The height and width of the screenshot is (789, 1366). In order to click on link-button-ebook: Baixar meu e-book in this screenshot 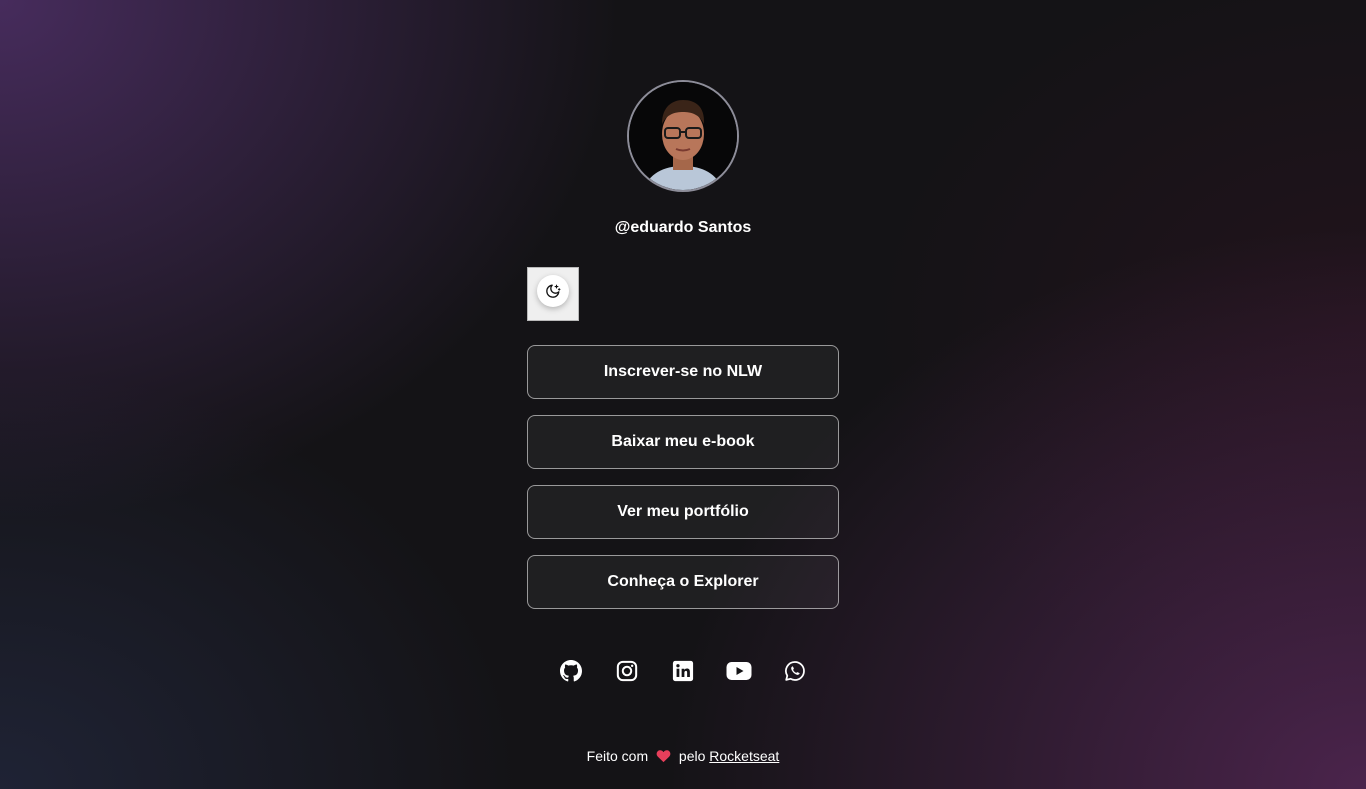, I will do `click(683, 442)`.